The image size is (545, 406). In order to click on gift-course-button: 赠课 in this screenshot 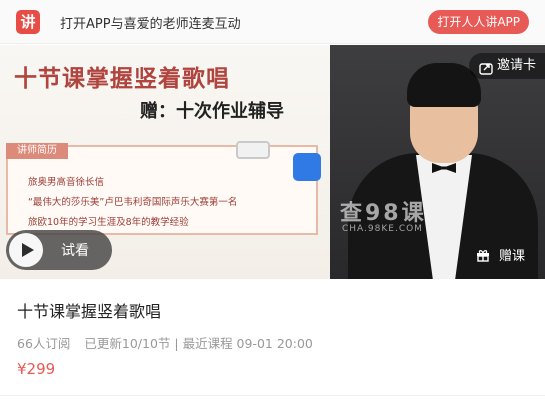, I will do `click(500, 255)`.